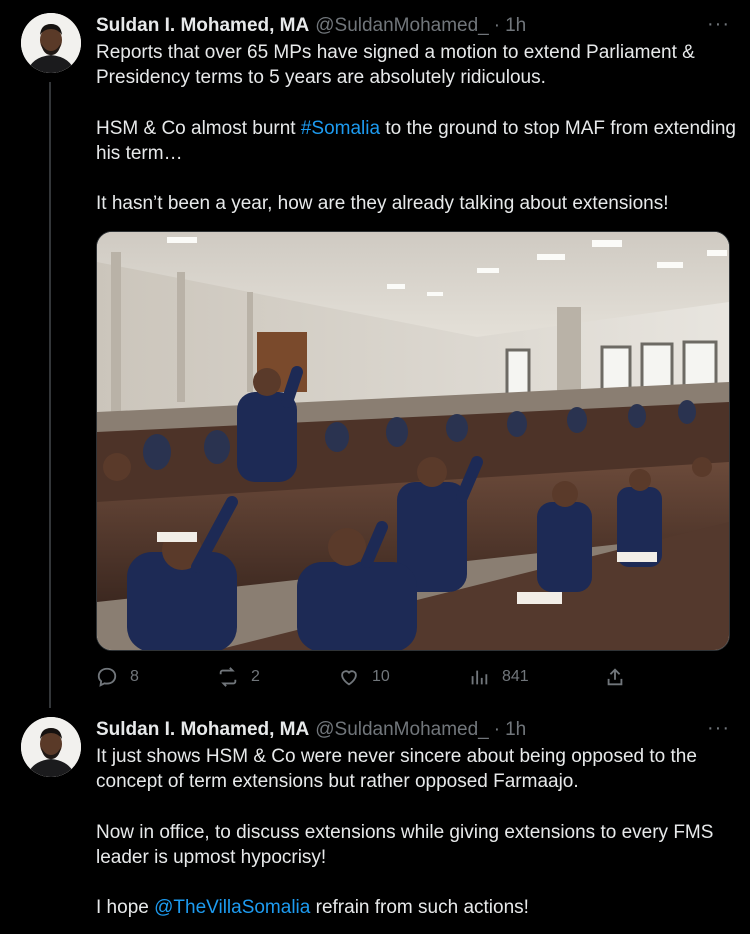 This screenshot has width=750, height=934. I want to click on text-segment: I hope, so click(125, 907).